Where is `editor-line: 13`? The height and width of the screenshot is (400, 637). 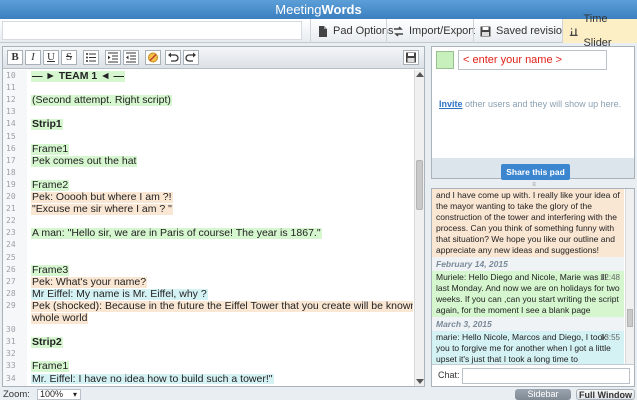
editor-line: 13 is located at coordinates (208, 112).